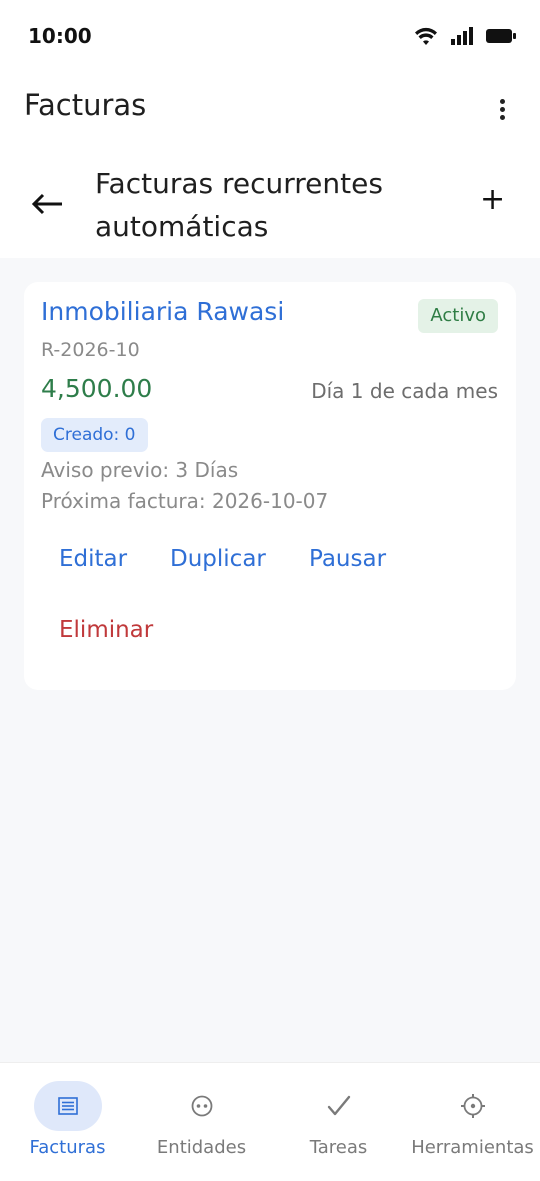 Image resolution: width=540 pixels, height=1181 pixels. What do you see at coordinates (67, 1147) in the screenshot?
I see `nav-label: Facturas` at bounding box center [67, 1147].